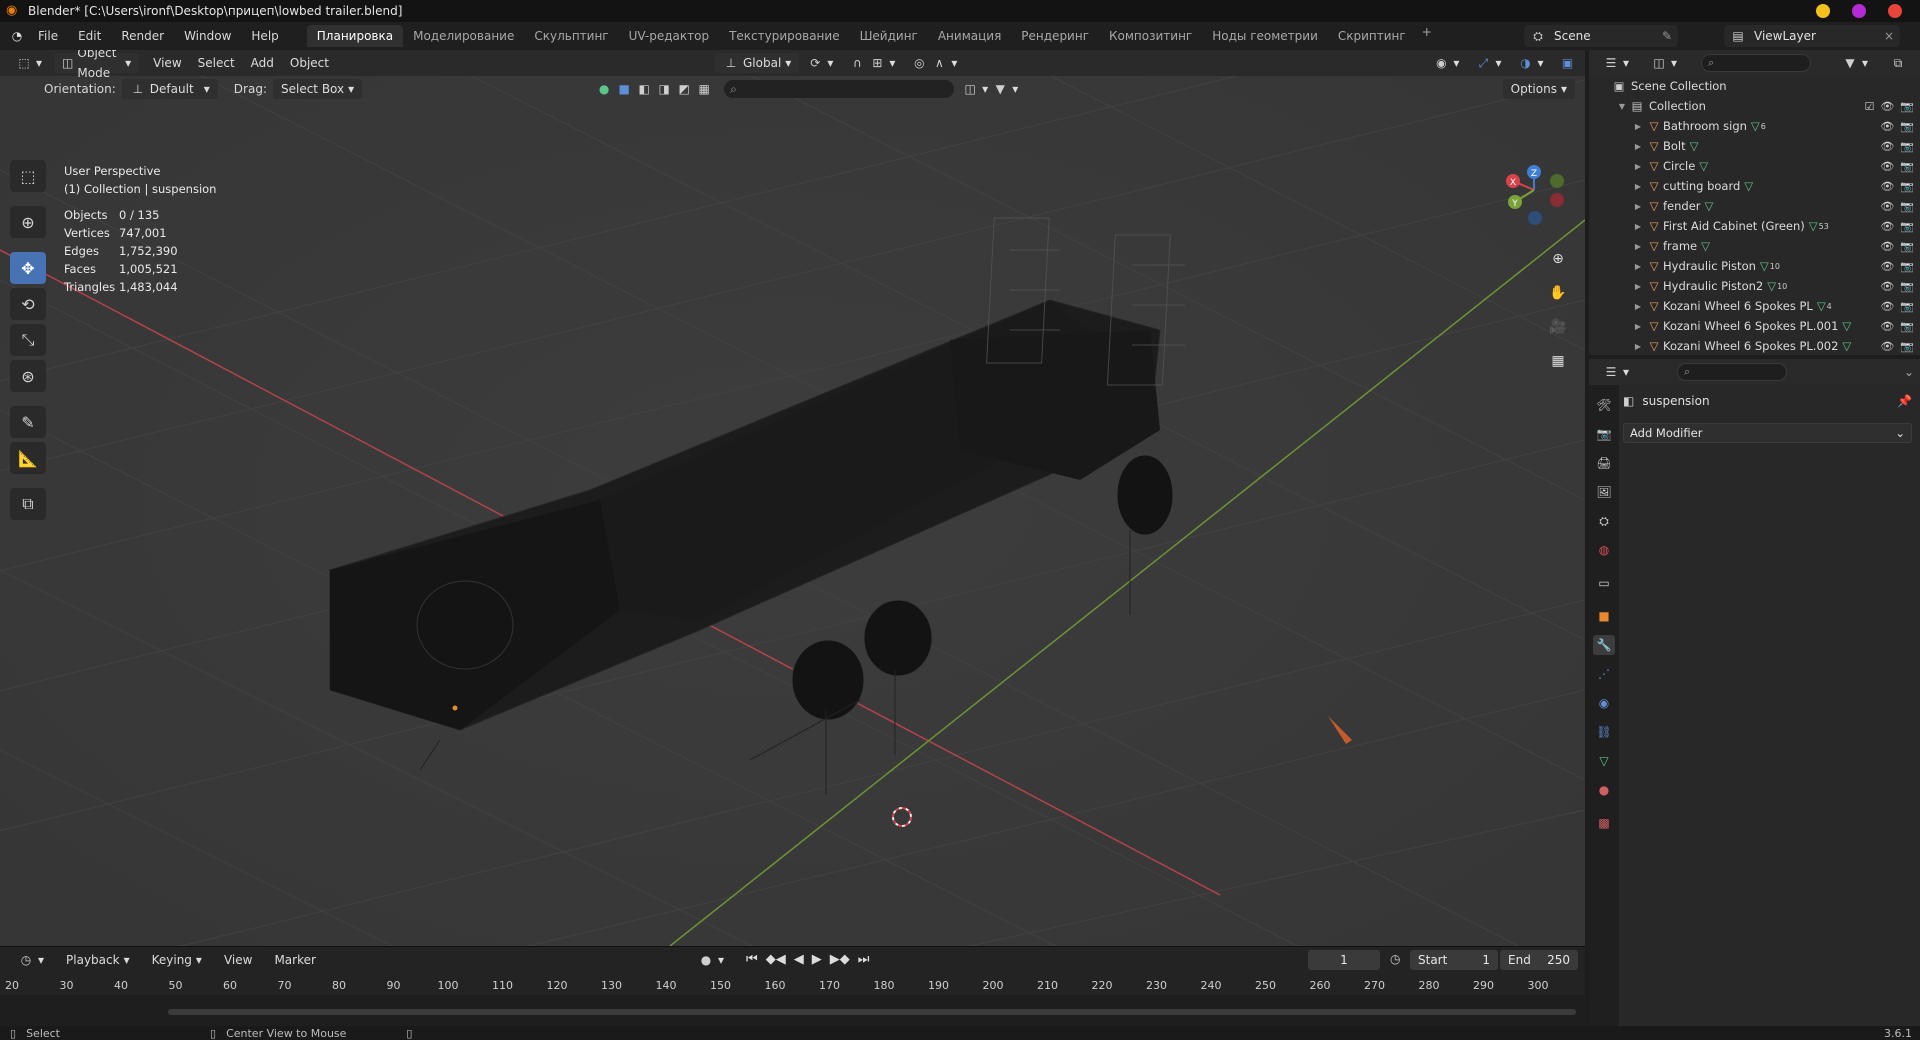 The width and height of the screenshot is (1920, 1040). What do you see at coordinates (1604, 550) in the screenshot?
I see `world-tab-icon: ◍` at bounding box center [1604, 550].